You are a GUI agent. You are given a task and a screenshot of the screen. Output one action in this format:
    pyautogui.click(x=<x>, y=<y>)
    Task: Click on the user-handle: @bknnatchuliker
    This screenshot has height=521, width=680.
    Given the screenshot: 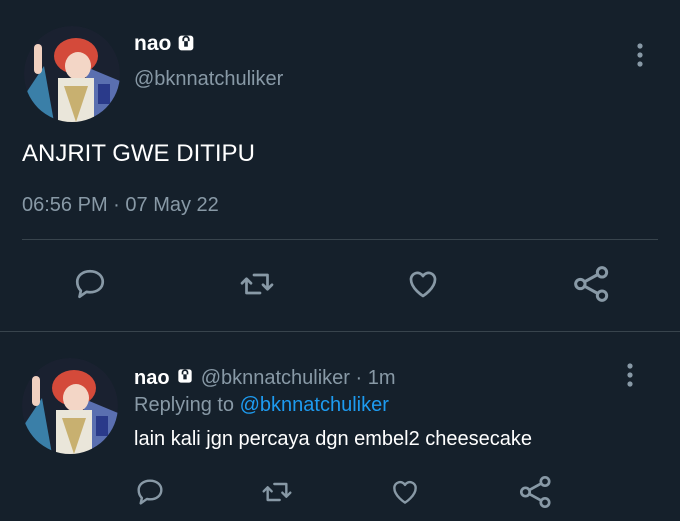 What is the action you would take?
    pyautogui.click(x=208, y=79)
    